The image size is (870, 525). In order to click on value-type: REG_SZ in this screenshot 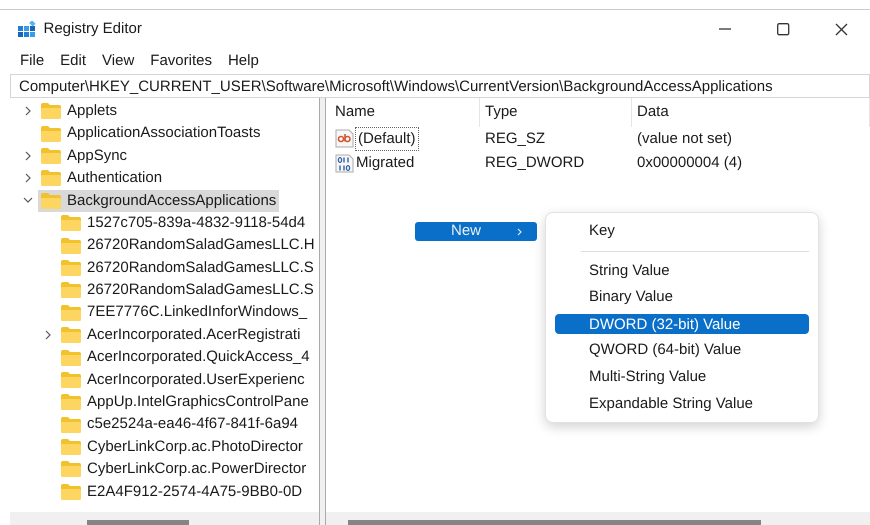, I will do `click(515, 138)`.